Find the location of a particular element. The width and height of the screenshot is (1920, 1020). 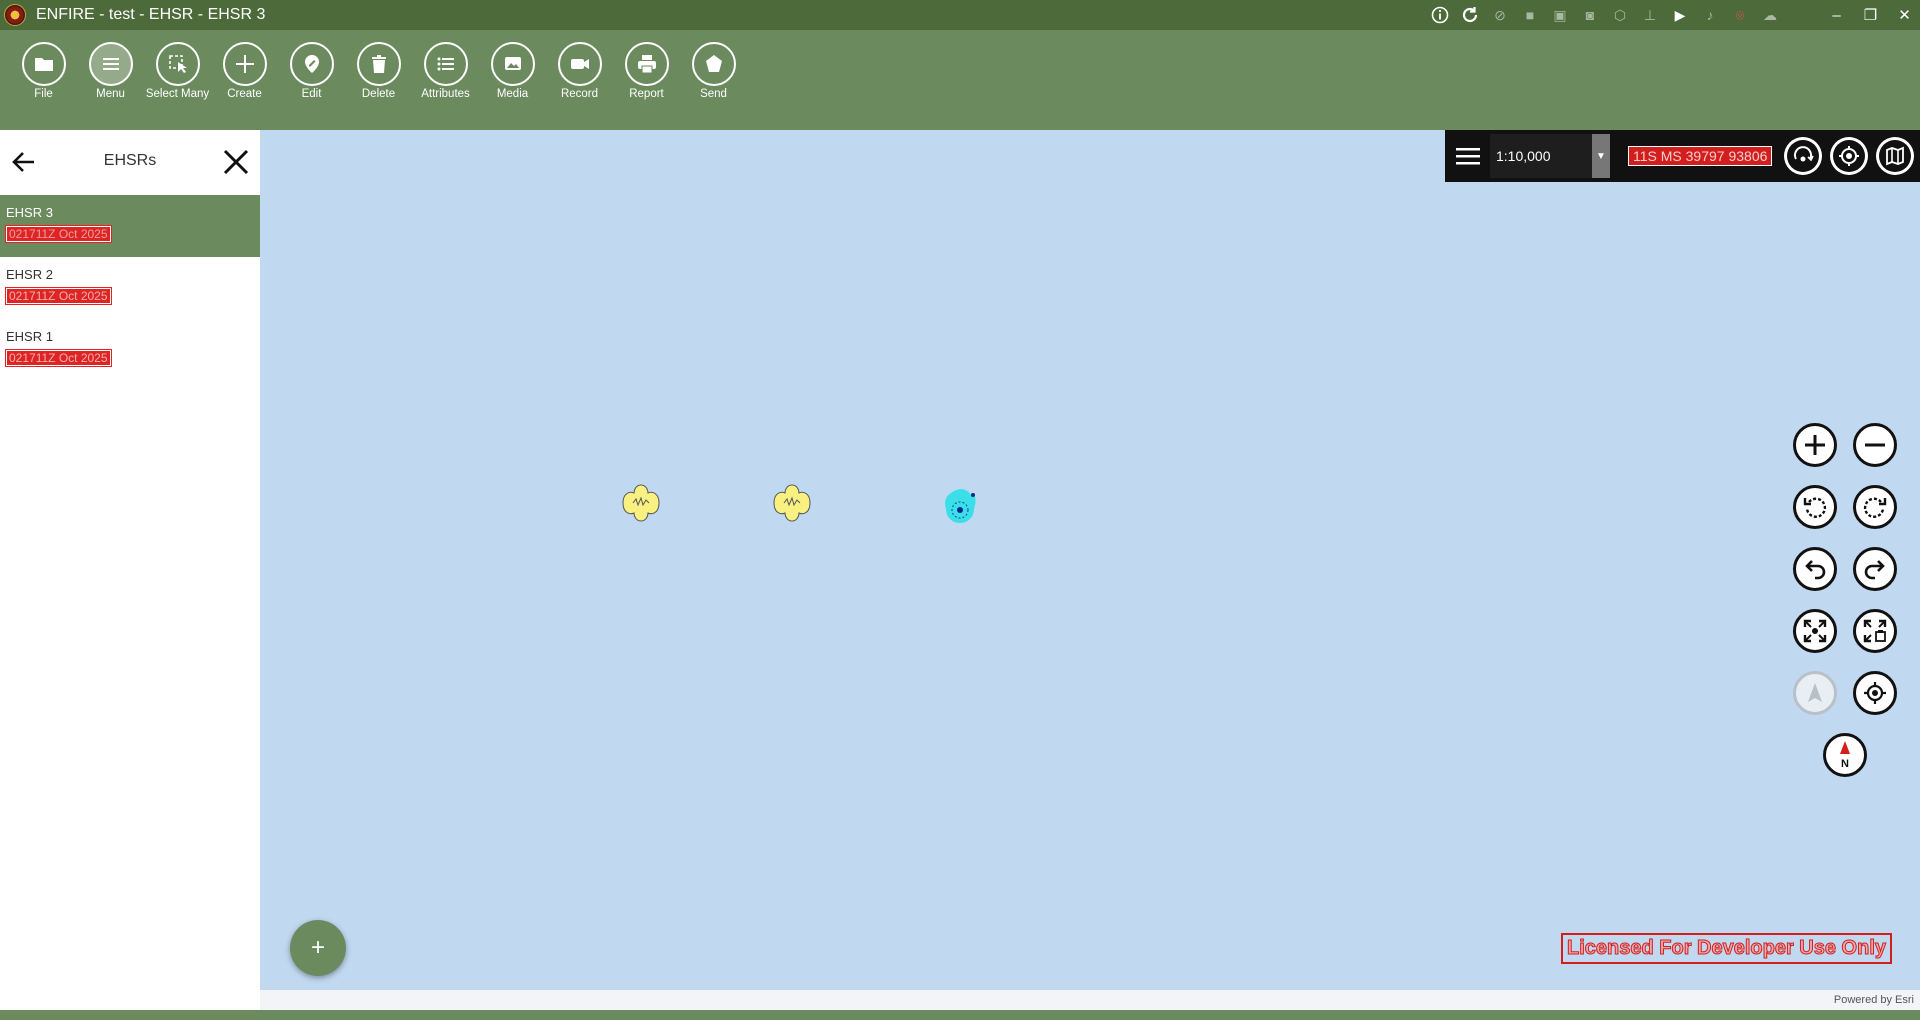

send-icon is located at coordinates (713, 64).